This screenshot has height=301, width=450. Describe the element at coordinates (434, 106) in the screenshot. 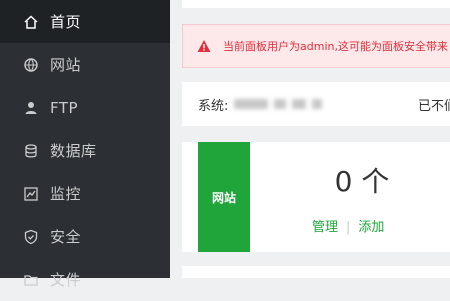

I see `system-status-text: 已不们` at that location.